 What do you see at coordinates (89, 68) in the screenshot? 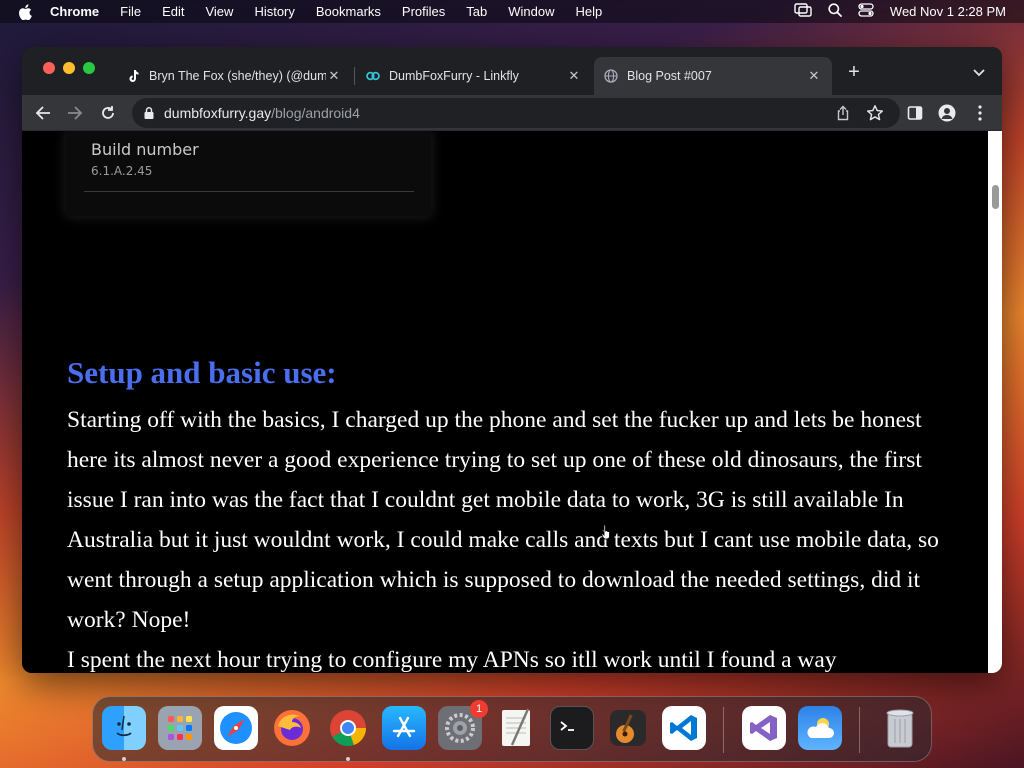
I see `zoom-window-button` at bounding box center [89, 68].